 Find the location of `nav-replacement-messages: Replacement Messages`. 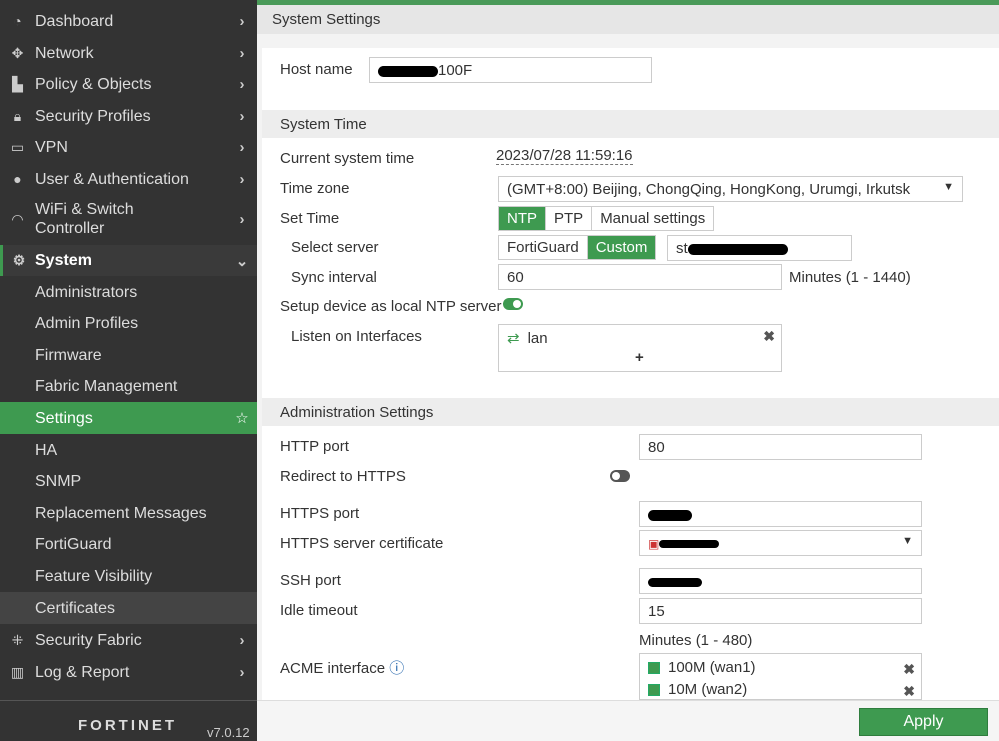

nav-replacement-messages: Replacement Messages is located at coordinates (128, 513).